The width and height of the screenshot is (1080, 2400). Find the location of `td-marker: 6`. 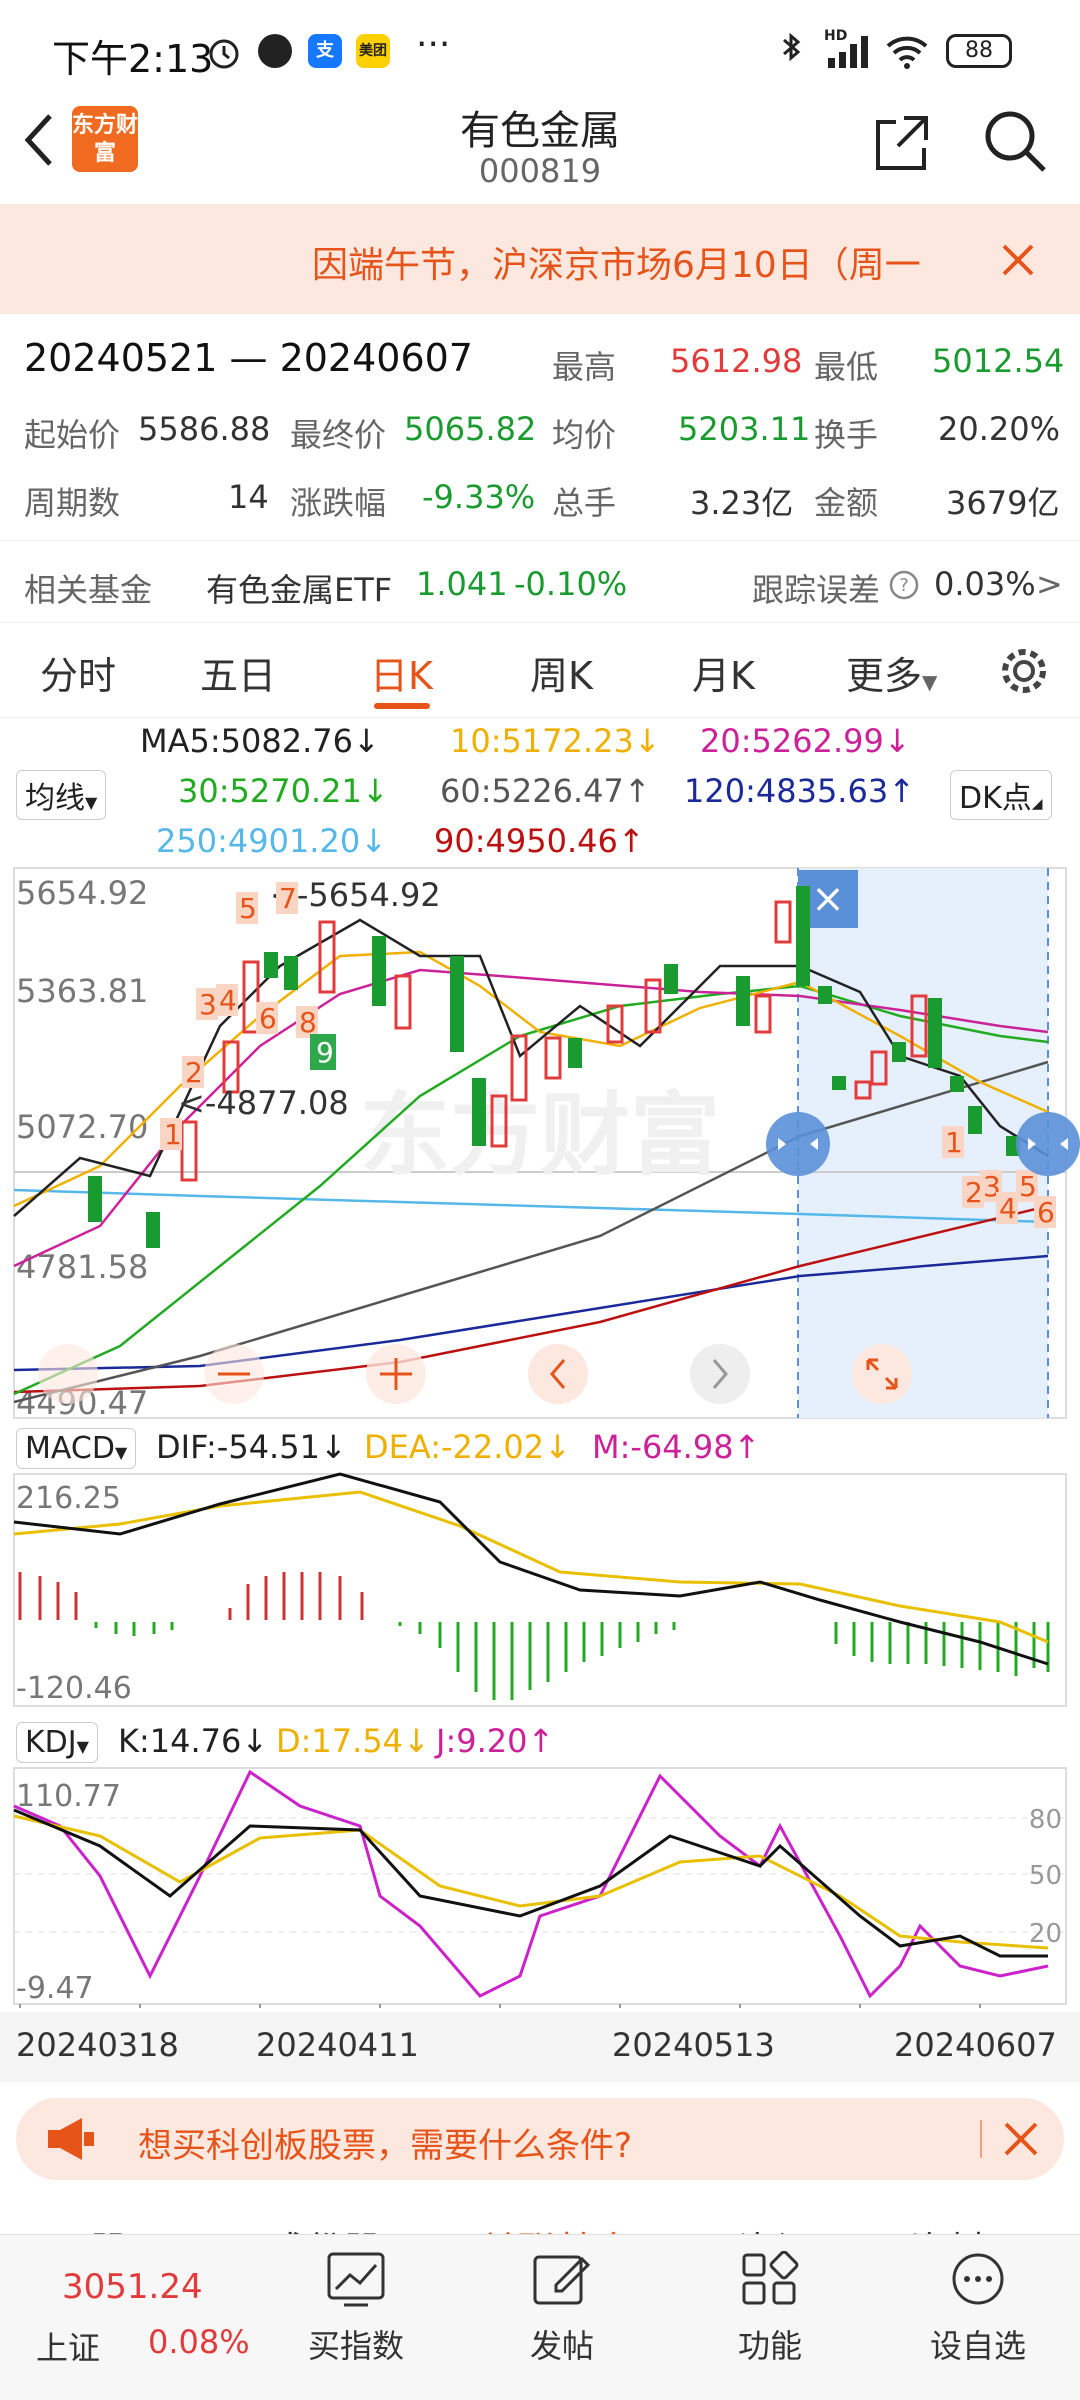

td-marker: 6 is located at coordinates (1046, 1212).